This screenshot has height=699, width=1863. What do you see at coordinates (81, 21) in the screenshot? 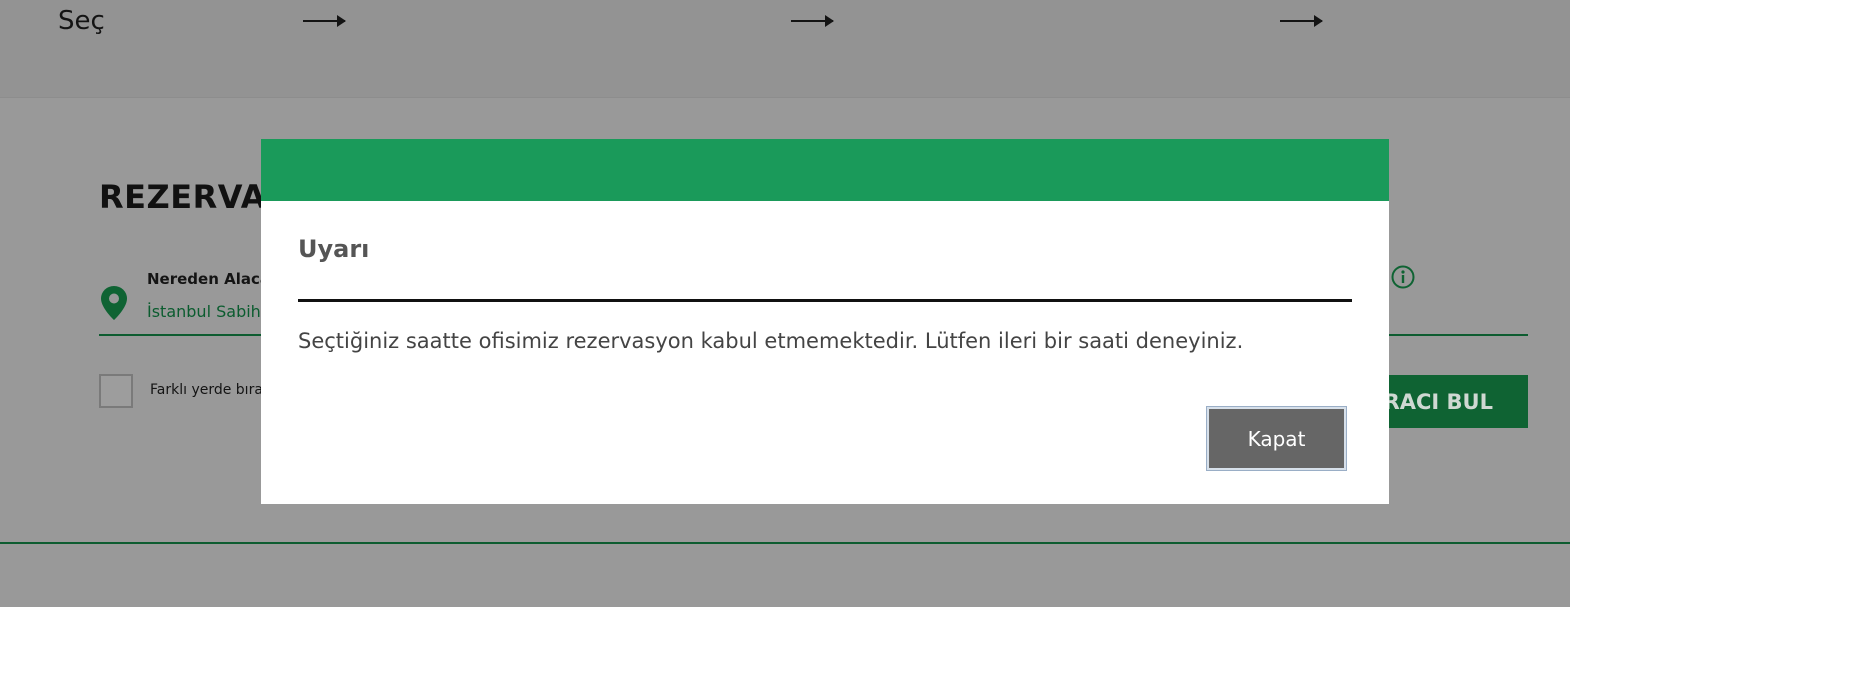
I see `step-select-label: Seç` at bounding box center [81, 21].